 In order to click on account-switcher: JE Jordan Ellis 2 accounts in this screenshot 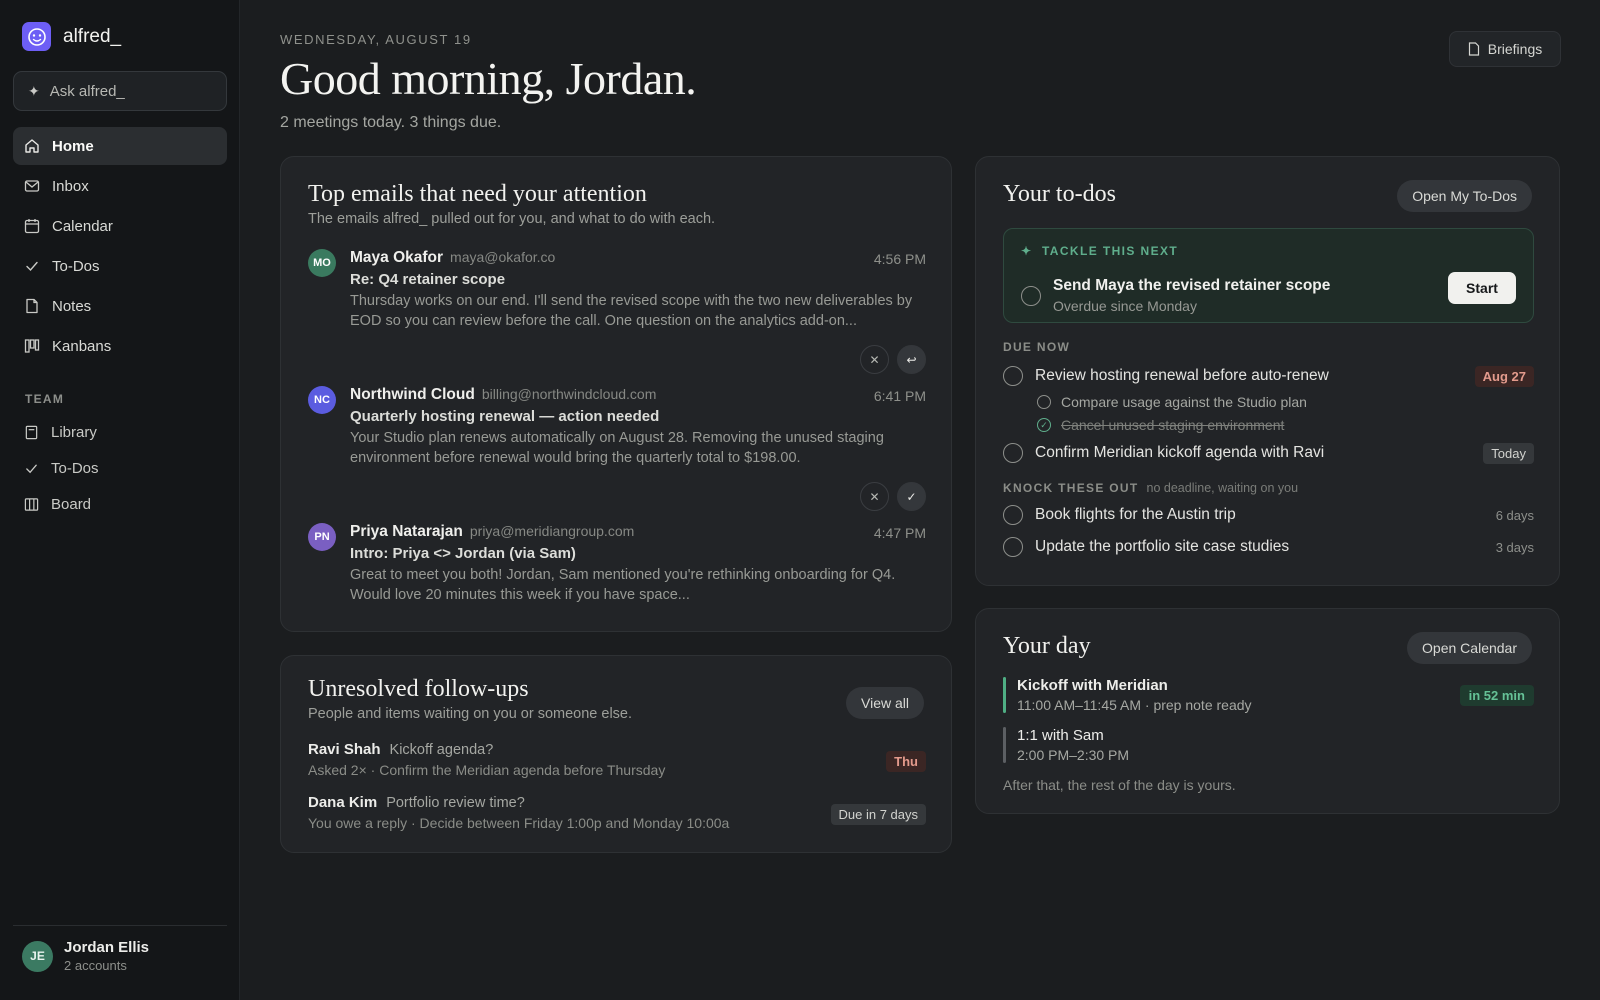, I will do `click(120, 949)`.